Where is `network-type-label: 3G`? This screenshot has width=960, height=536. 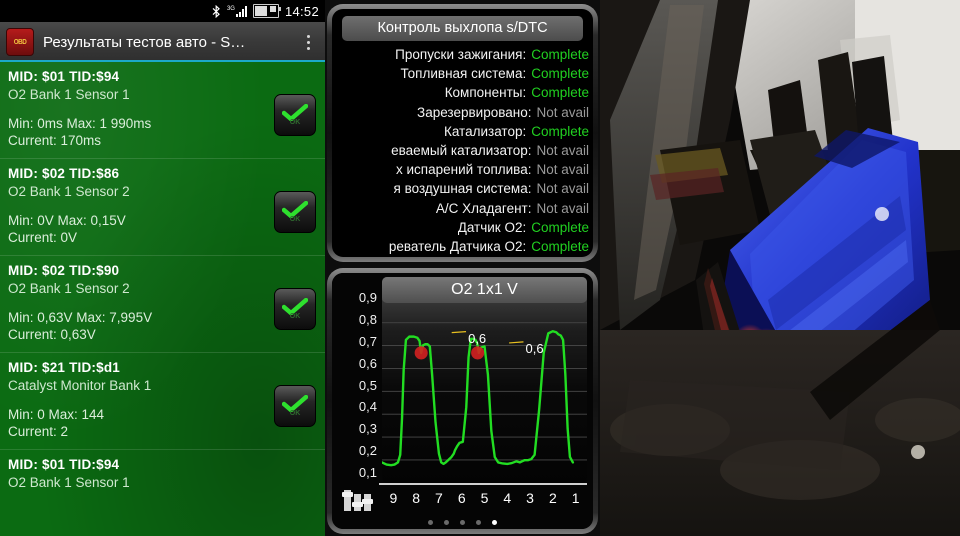 network-type-label: 3G is located at coordinates (230, 8).